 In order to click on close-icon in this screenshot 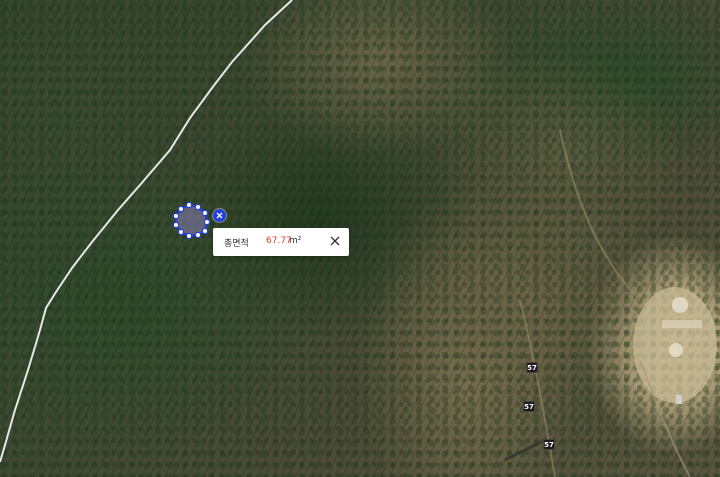, I will do `click(335, 241)`.